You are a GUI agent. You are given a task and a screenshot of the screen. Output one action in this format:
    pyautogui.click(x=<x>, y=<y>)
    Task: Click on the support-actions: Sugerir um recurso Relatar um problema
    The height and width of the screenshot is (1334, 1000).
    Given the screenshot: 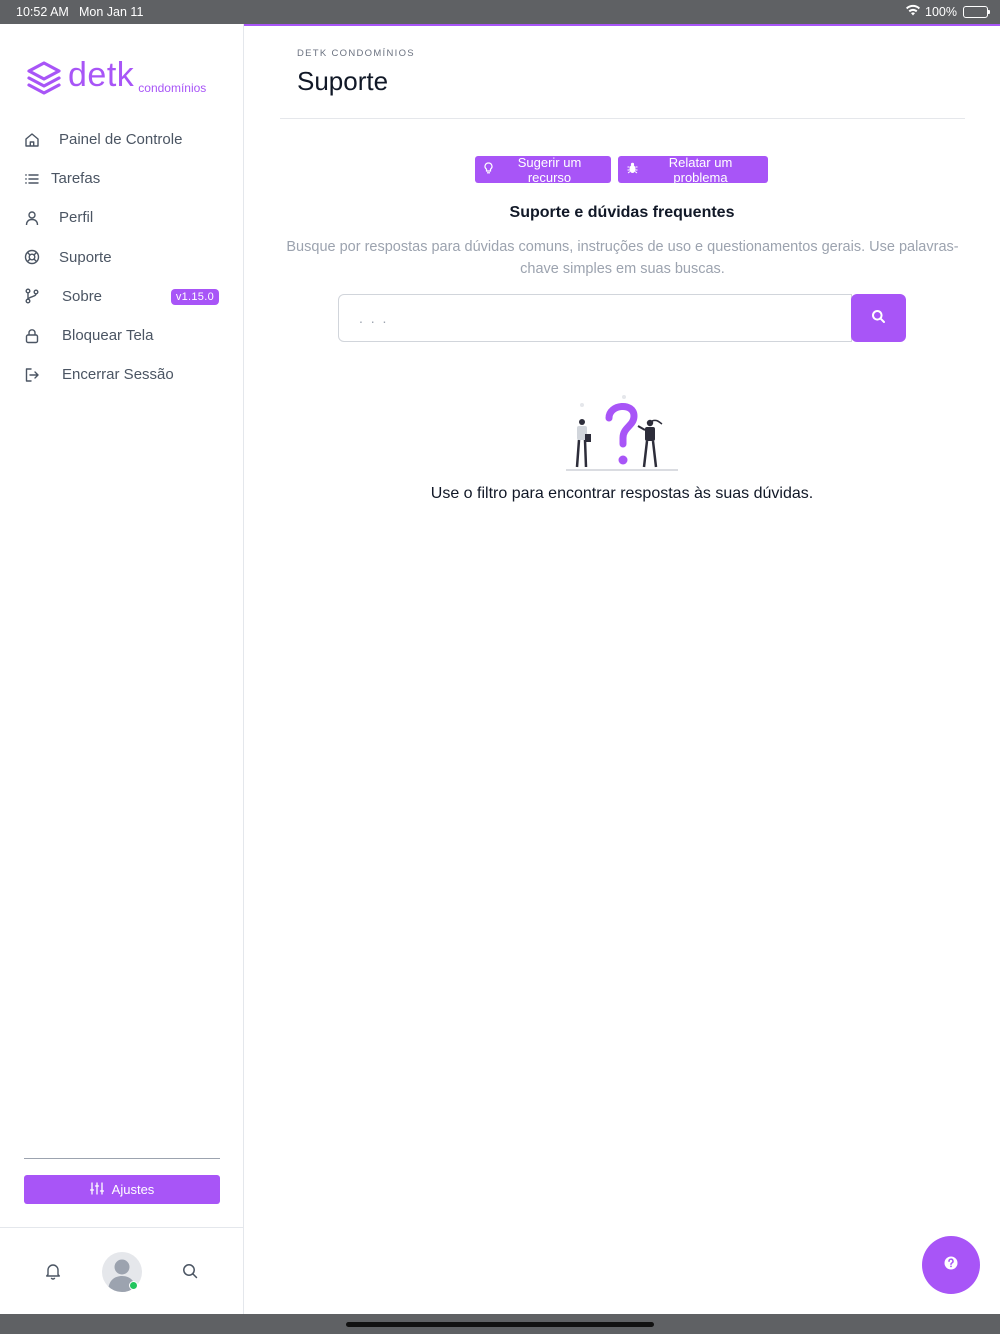 What is the action you would take?
    pyautogui.click(x=621, y=169)
    